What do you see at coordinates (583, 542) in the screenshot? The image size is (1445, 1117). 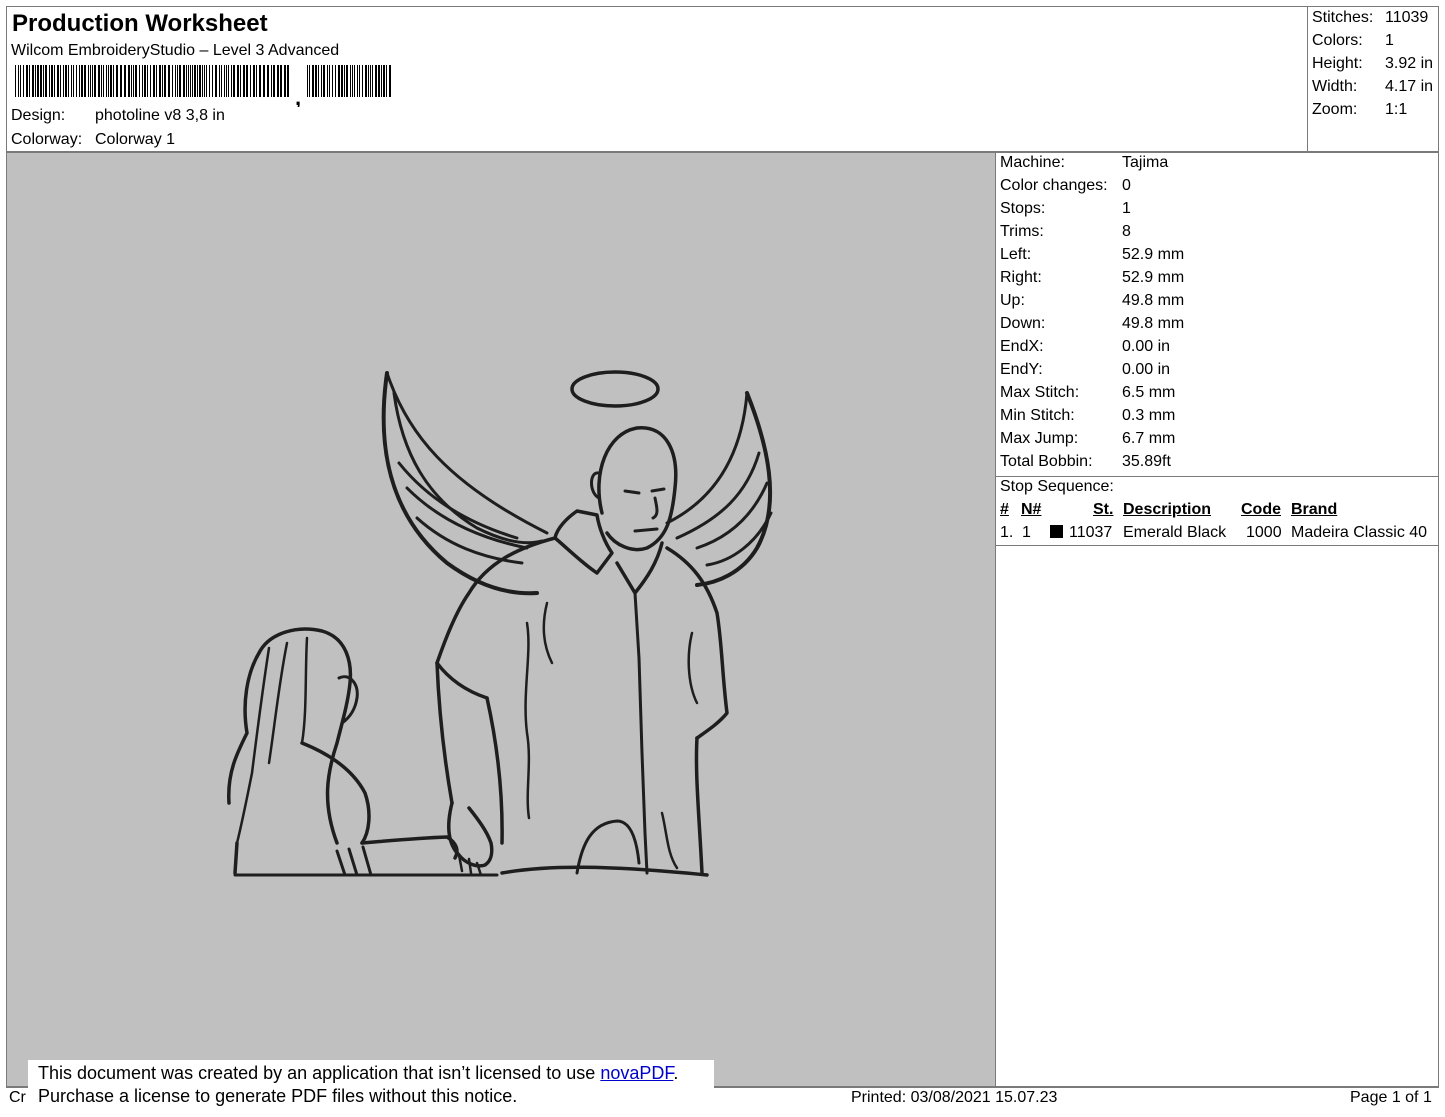 I see `man-collar` at bounding box center [583, 542].